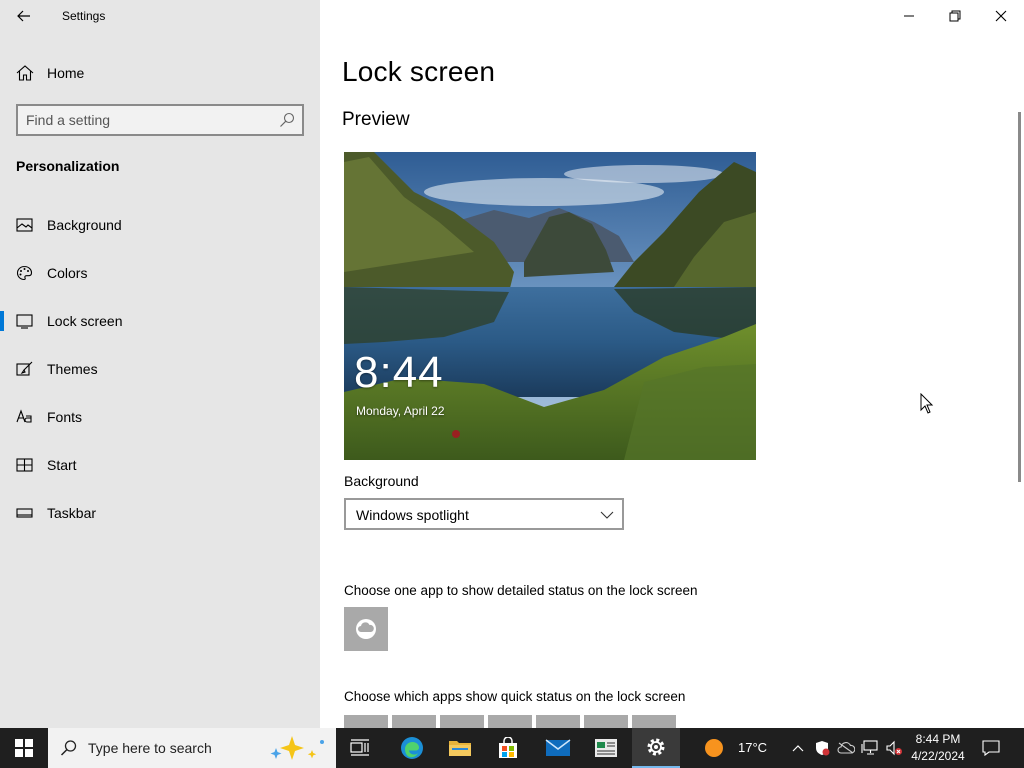 This screenshot has height=768, width=1024. What do you see at coordinates (24, 513) in the screenshot?
I see `taskbar-icon` at bounding box center [24, 513].